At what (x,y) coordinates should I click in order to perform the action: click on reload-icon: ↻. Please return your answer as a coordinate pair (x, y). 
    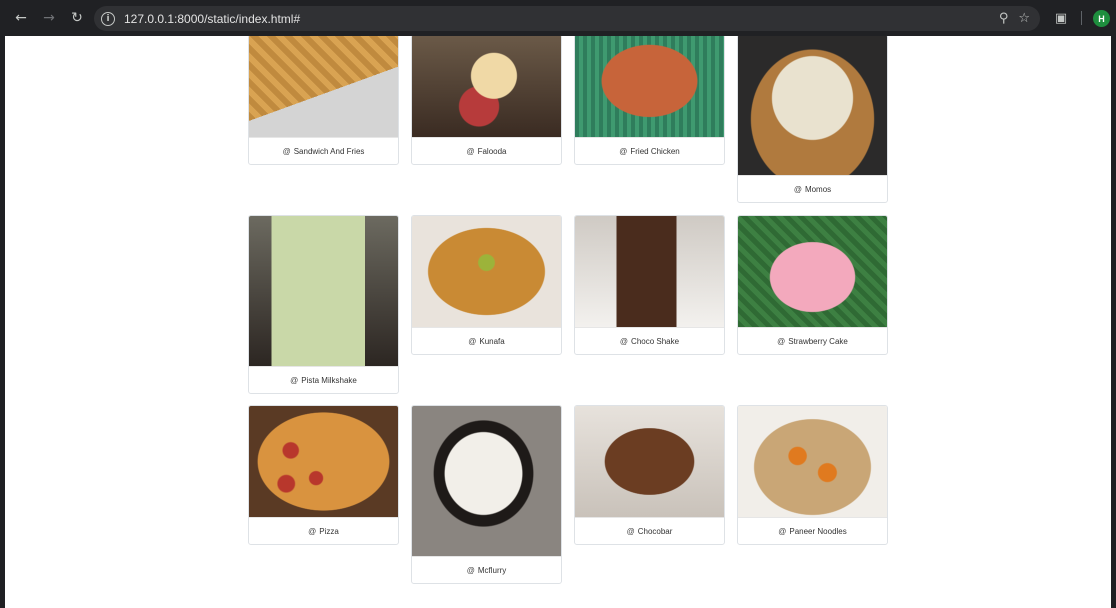
    Looking at the image, I should click on (77, 18).